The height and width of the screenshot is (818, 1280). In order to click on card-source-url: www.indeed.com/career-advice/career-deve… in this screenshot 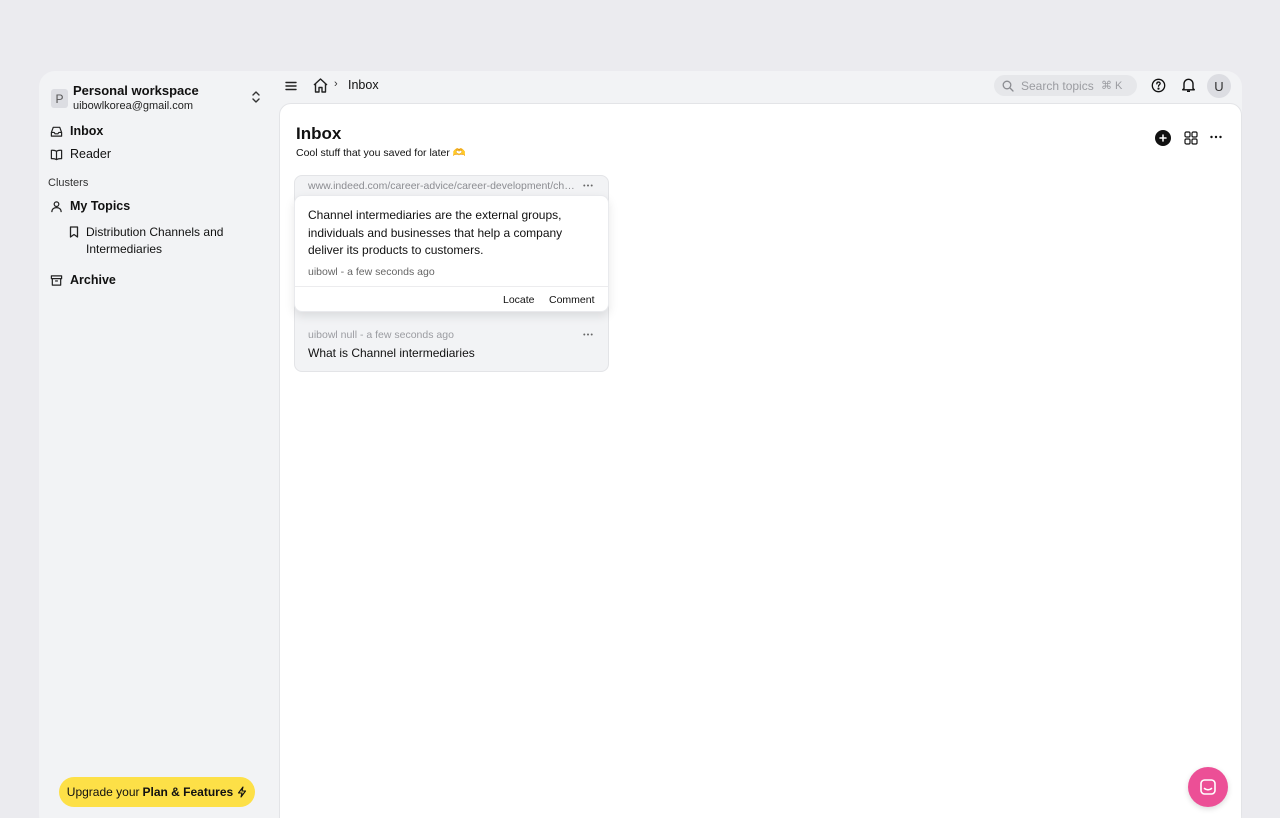, I will do `click(443, 186)`.